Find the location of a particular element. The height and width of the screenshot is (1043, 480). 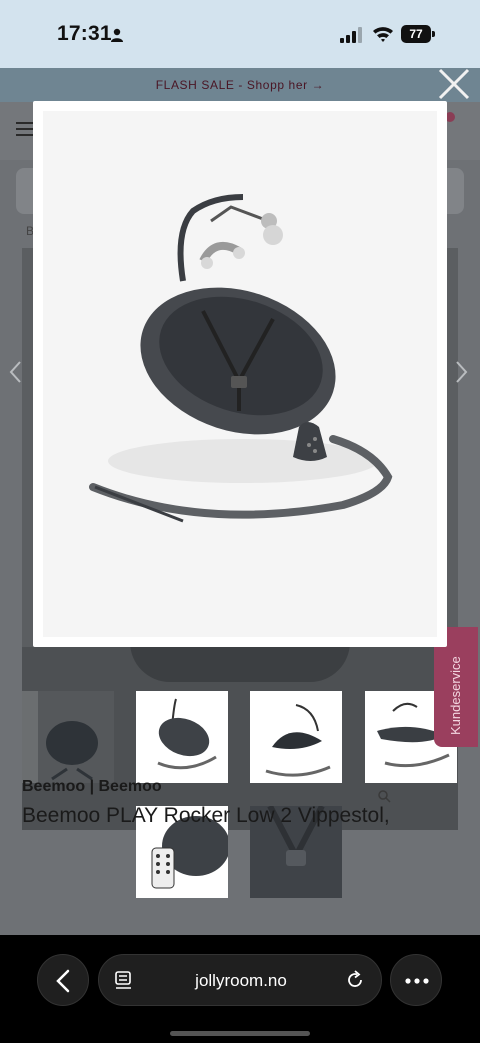

battery-icon: 77 is located at coordinates (418, 34).